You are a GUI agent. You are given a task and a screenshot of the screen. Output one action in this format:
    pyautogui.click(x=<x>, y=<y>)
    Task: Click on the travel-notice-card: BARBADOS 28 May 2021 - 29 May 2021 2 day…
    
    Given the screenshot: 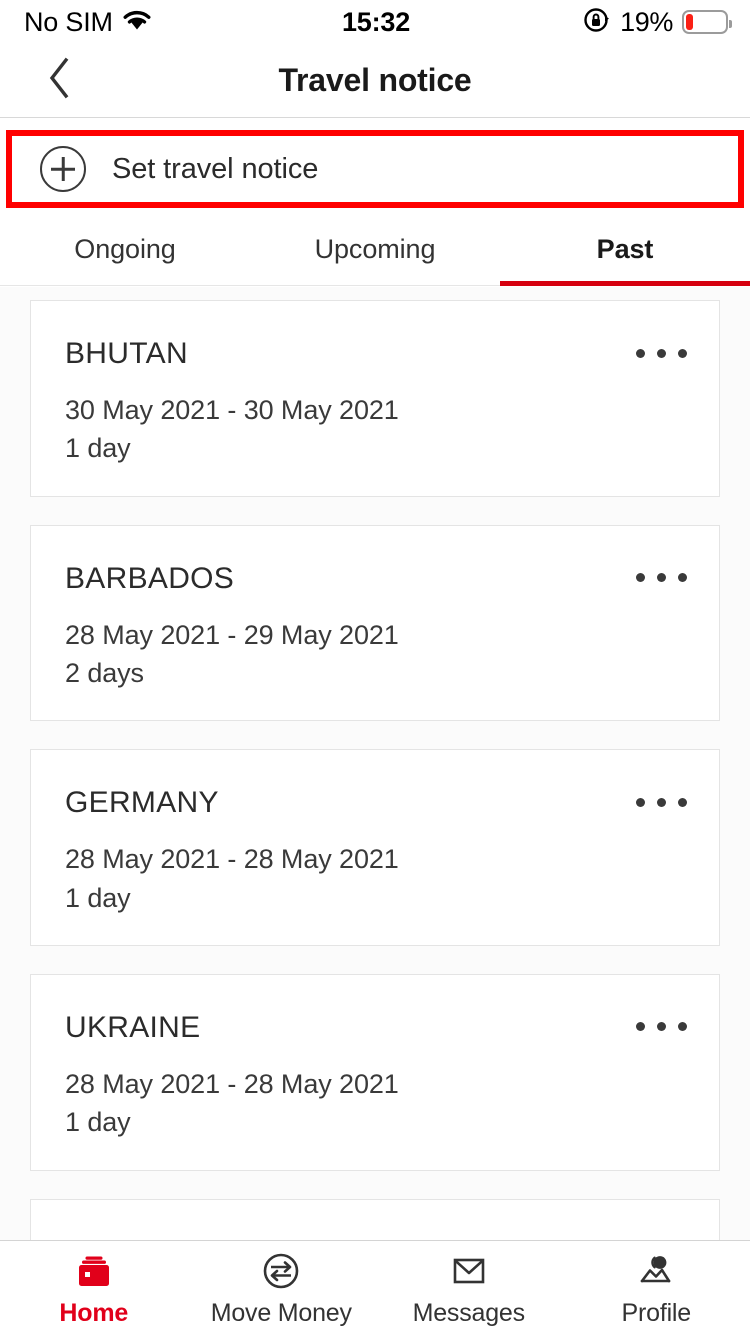 What is the action you would take?
    pyautogui.click(x=375, y=623)
    